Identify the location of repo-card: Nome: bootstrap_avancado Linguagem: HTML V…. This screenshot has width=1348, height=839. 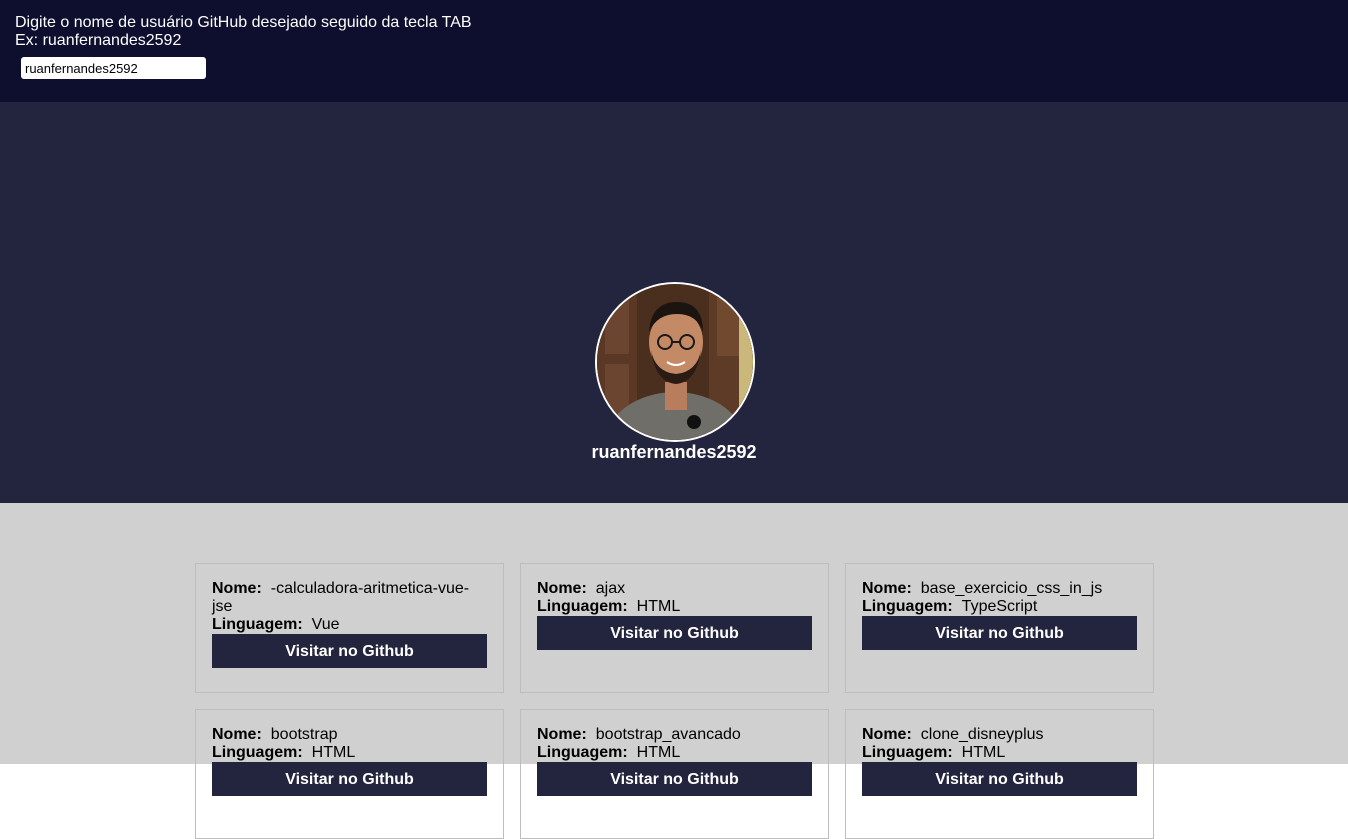
(674, 774).